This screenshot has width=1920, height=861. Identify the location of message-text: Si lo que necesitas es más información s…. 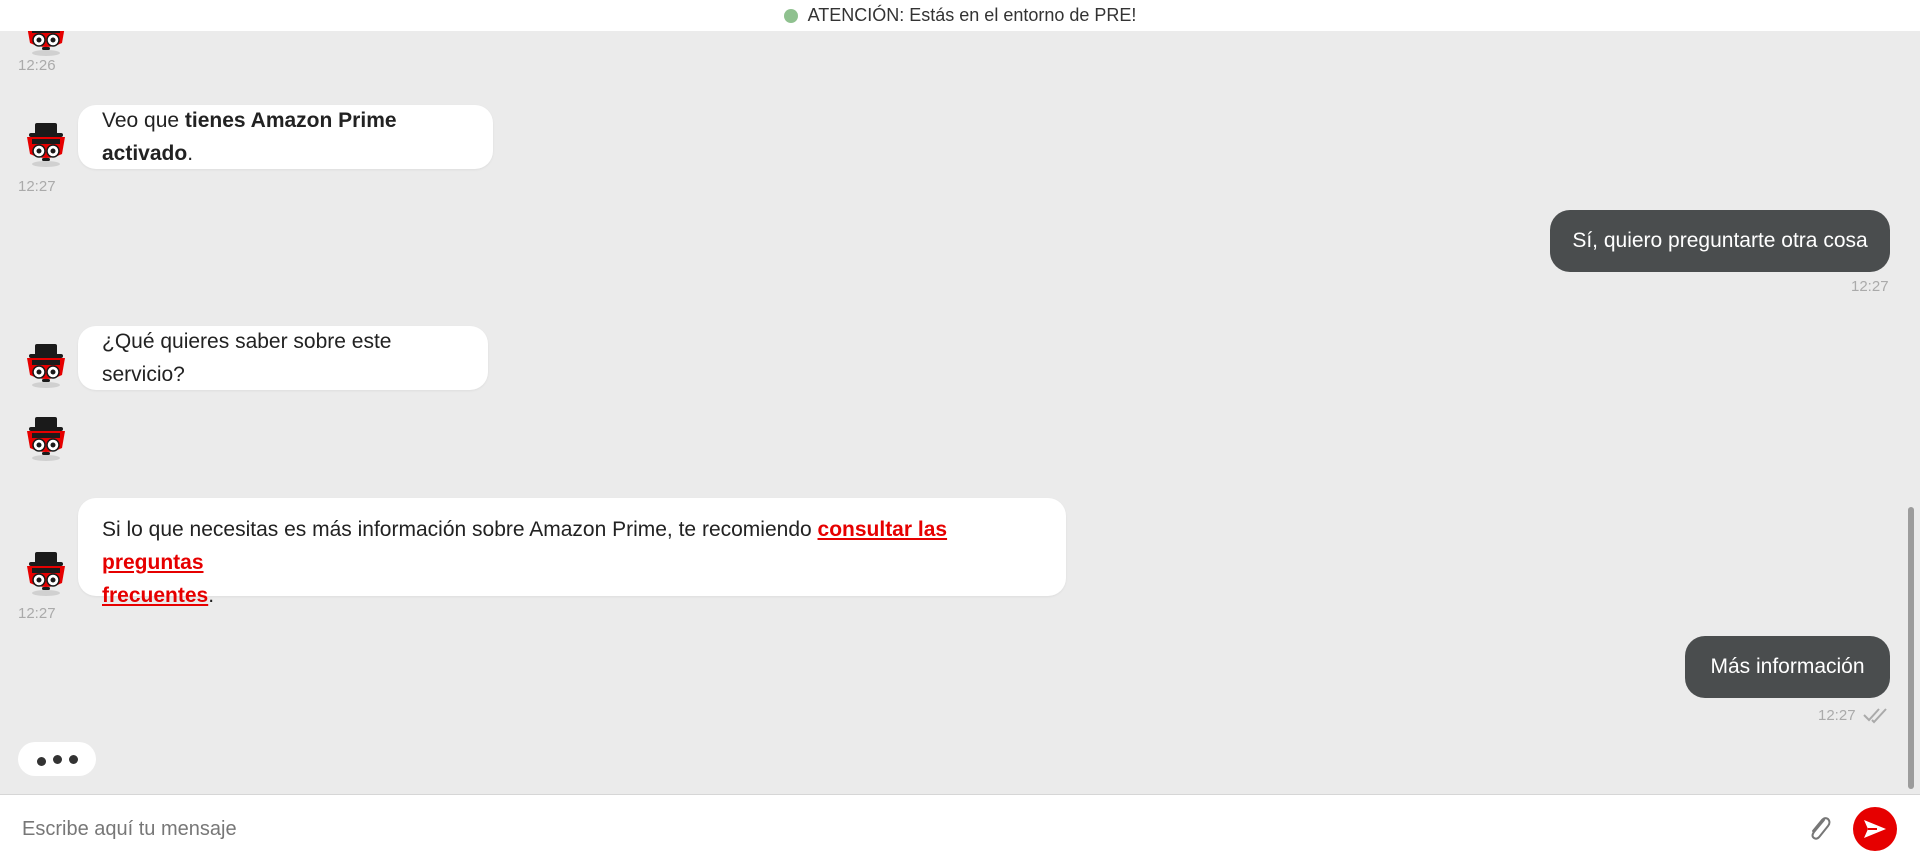
(460, 529).